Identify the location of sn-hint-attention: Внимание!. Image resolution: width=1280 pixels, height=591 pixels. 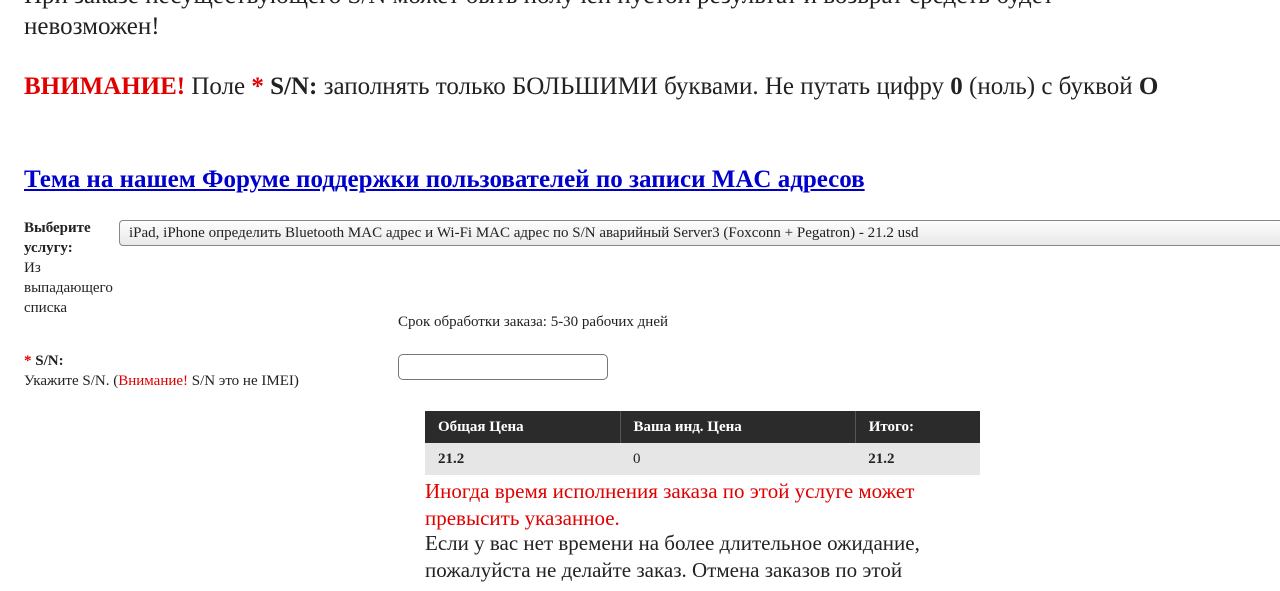
(153, 381).